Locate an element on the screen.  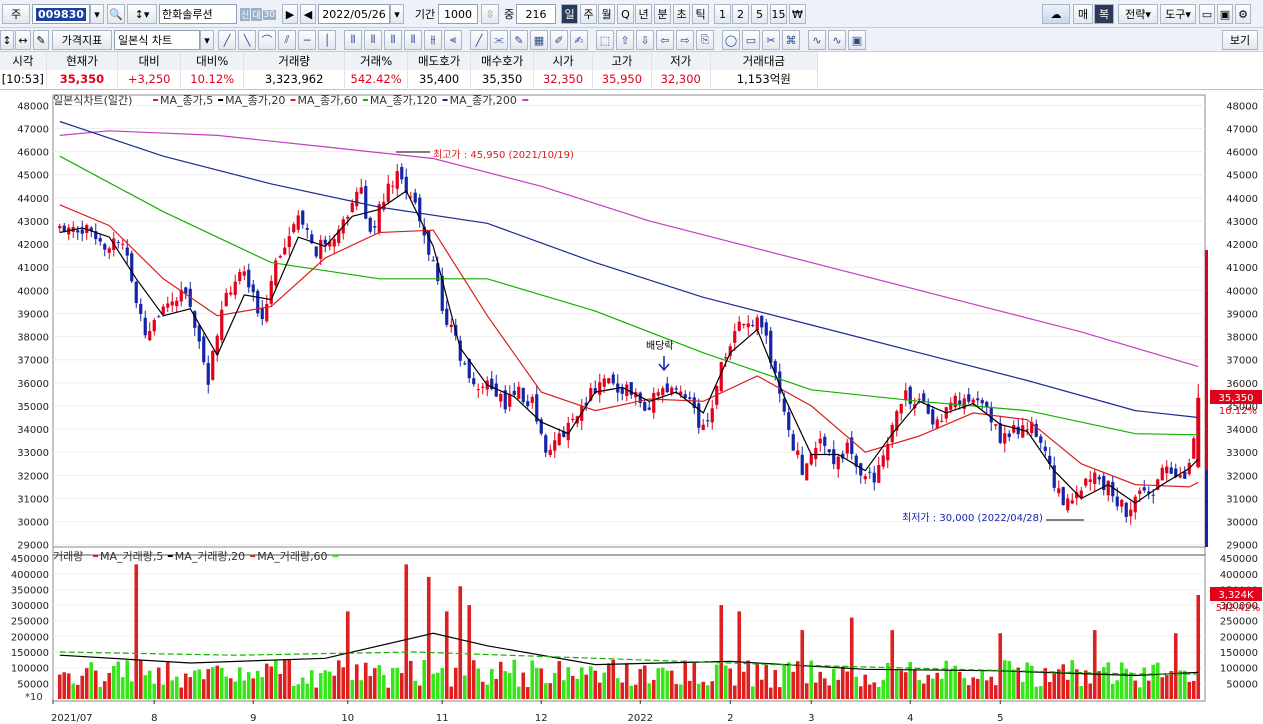
price-tick-left: 46000 is located at coordinates (33, 153).